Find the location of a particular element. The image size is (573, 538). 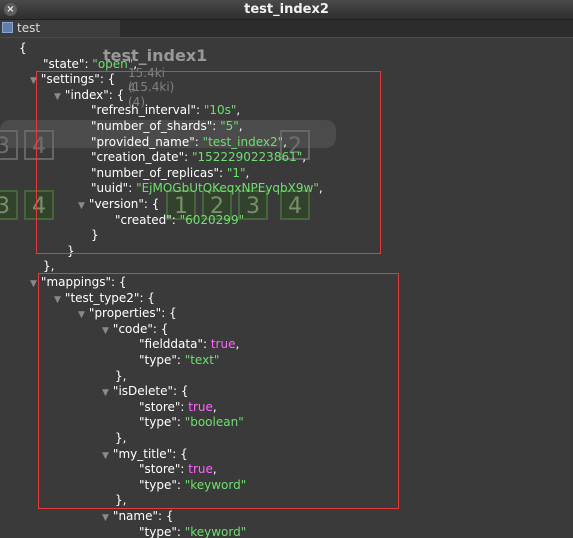

json-key: "name": { is located at coordinates (143, 516).